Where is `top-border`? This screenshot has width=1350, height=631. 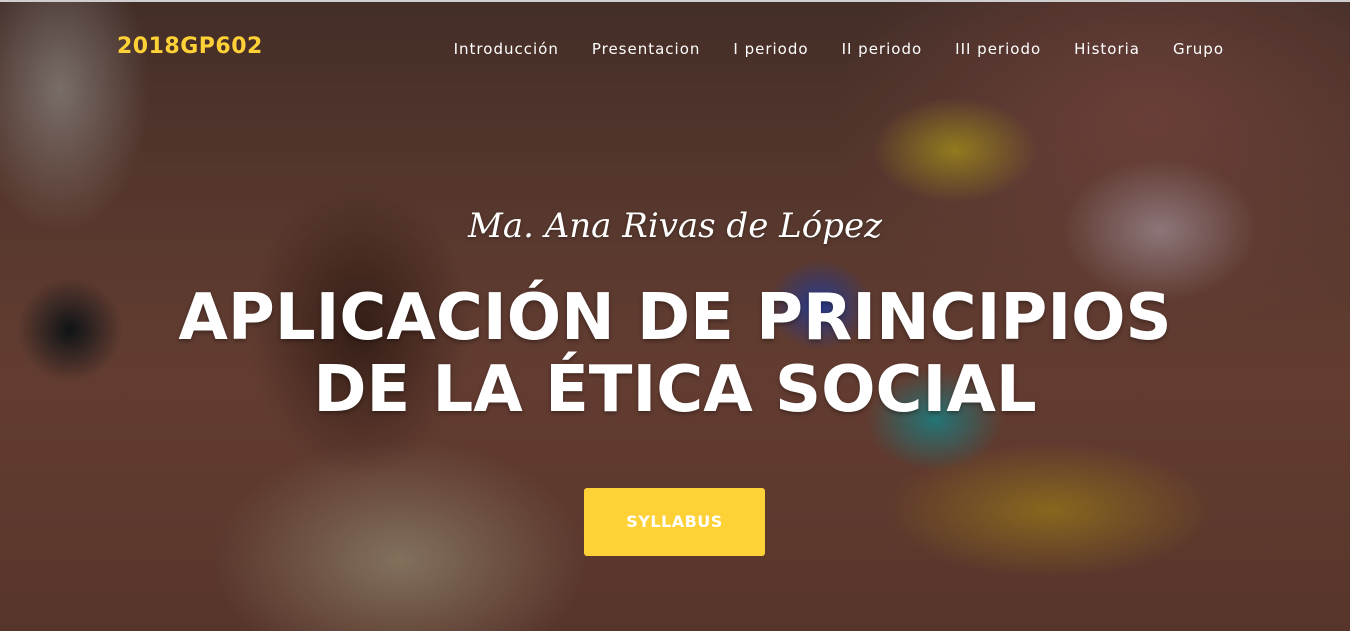 top-border is located at coordinates (675, 1).